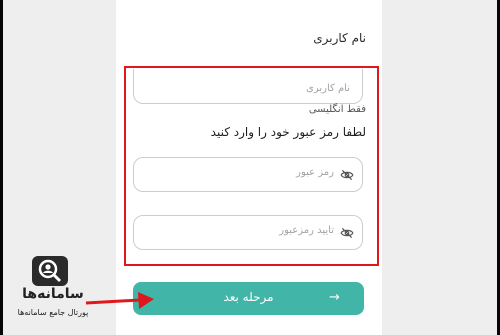 The width and height of the screenshot is (500, 335). What do you see at coordinates (248, 298) in the screenshot?
I see `next-step-button: مرحله بعد →` at bounding box center [248, 298].